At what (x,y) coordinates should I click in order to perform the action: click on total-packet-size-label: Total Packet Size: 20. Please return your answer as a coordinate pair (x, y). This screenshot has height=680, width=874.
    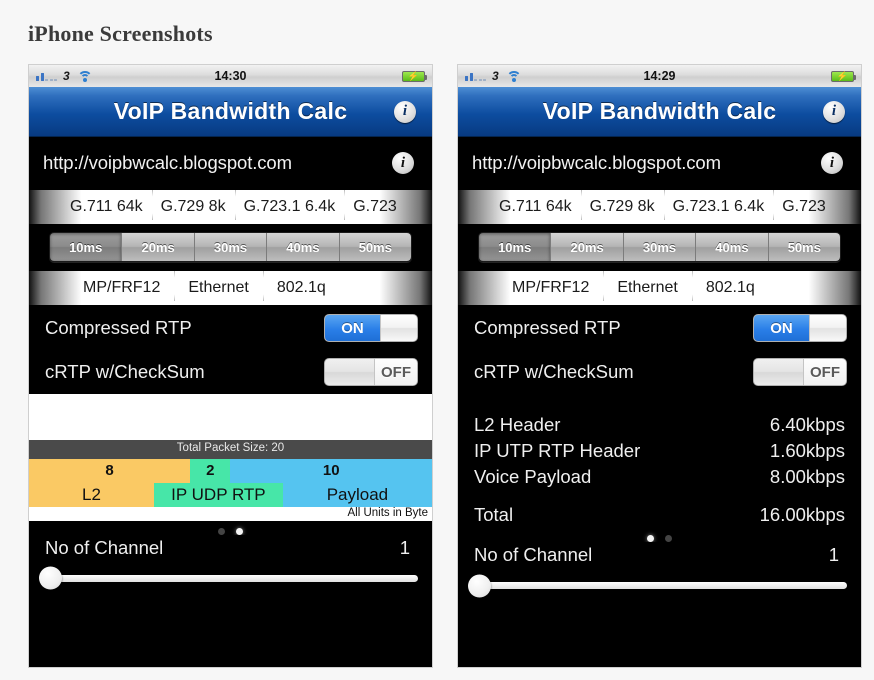
    Looking at the image, I should click on (230, 449).